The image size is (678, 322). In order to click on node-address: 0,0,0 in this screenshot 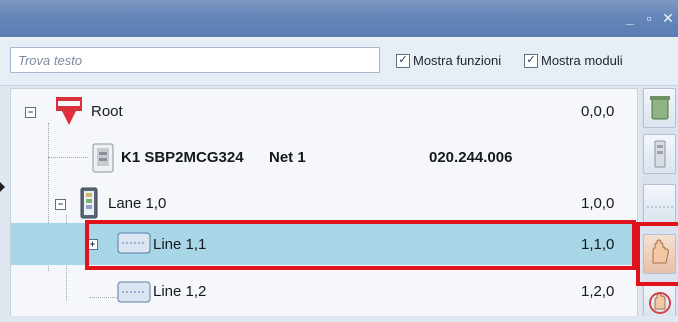, I will do `click(598, 111)`.